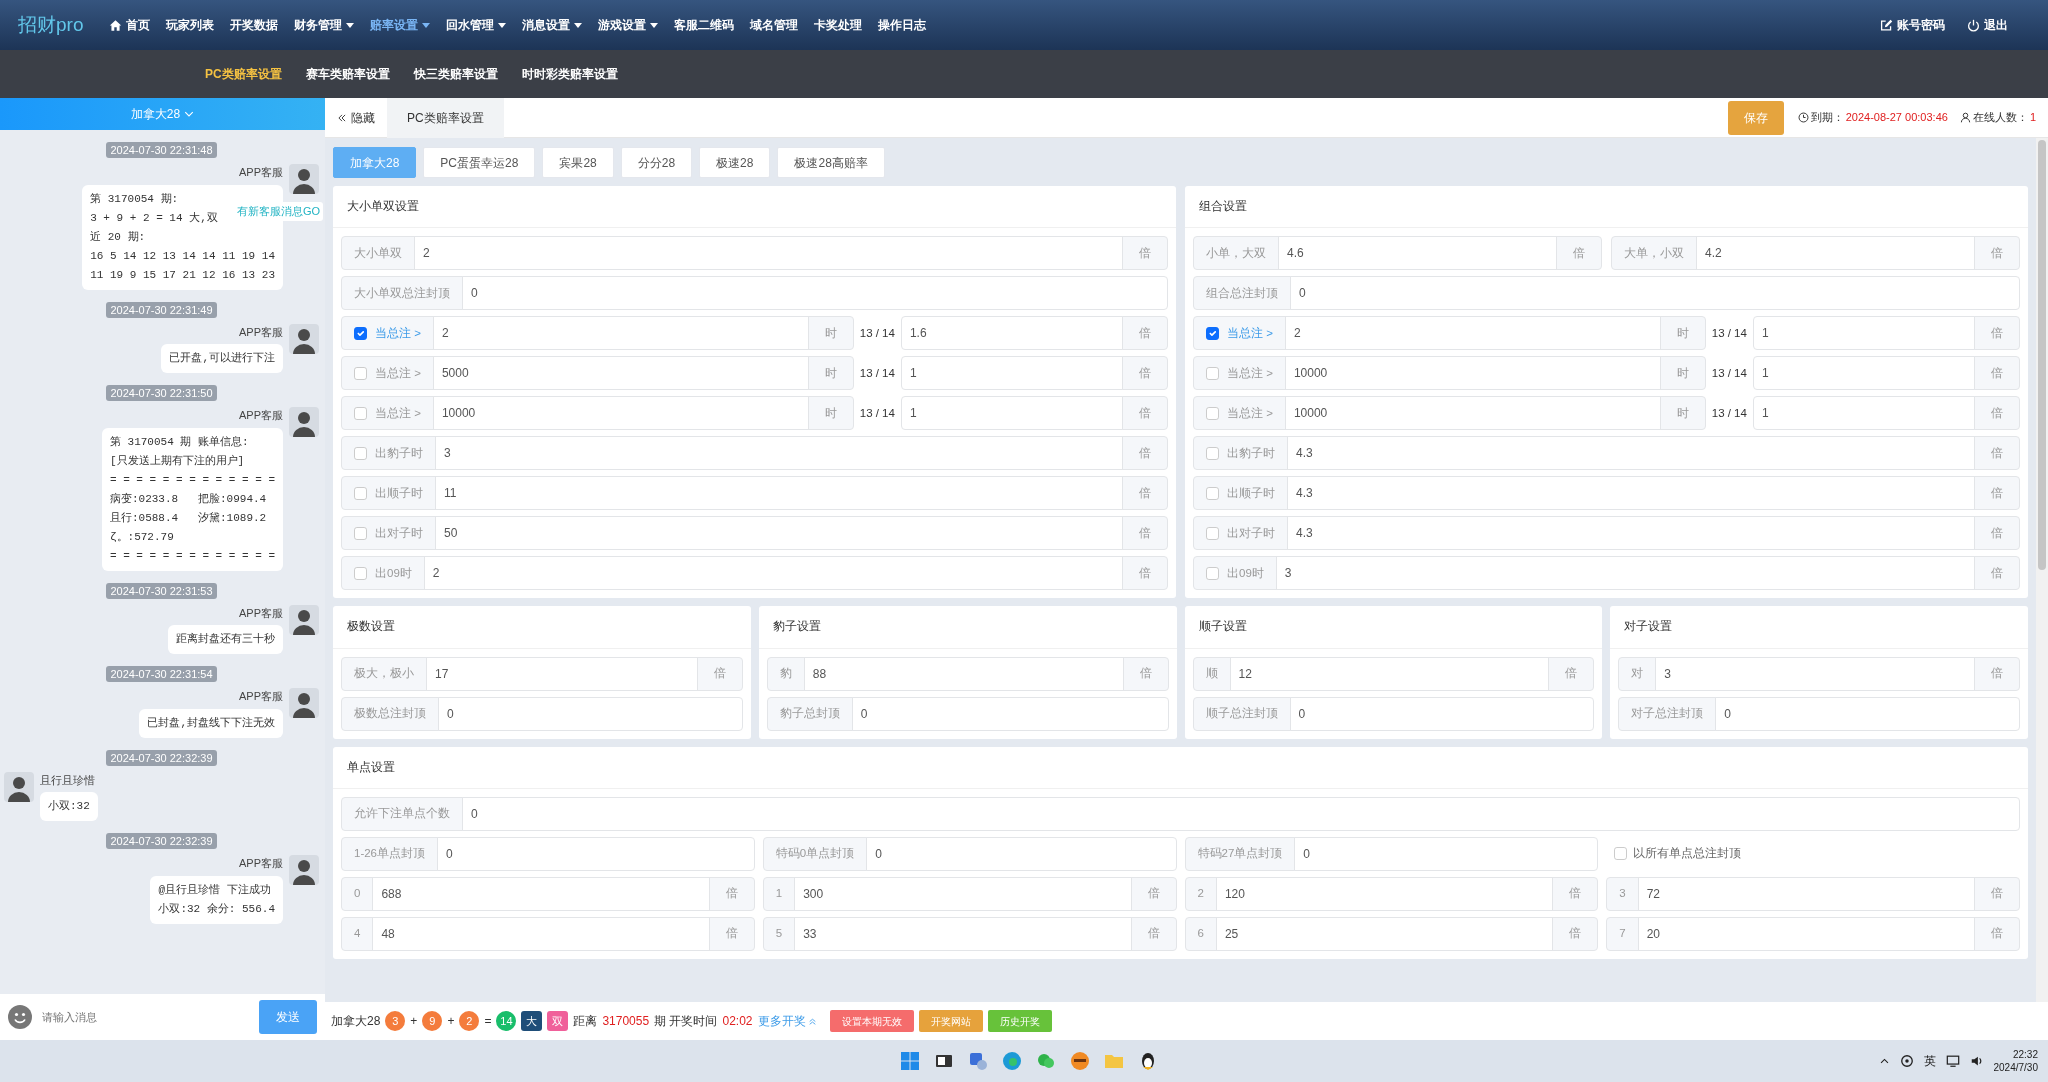 This screenshot has width=2048, height=1082. What do you see at coordinates (243, 74) in the screenshot?
I see `subnav-tab: PC类赔率设置` at bounding box center [243, 74].